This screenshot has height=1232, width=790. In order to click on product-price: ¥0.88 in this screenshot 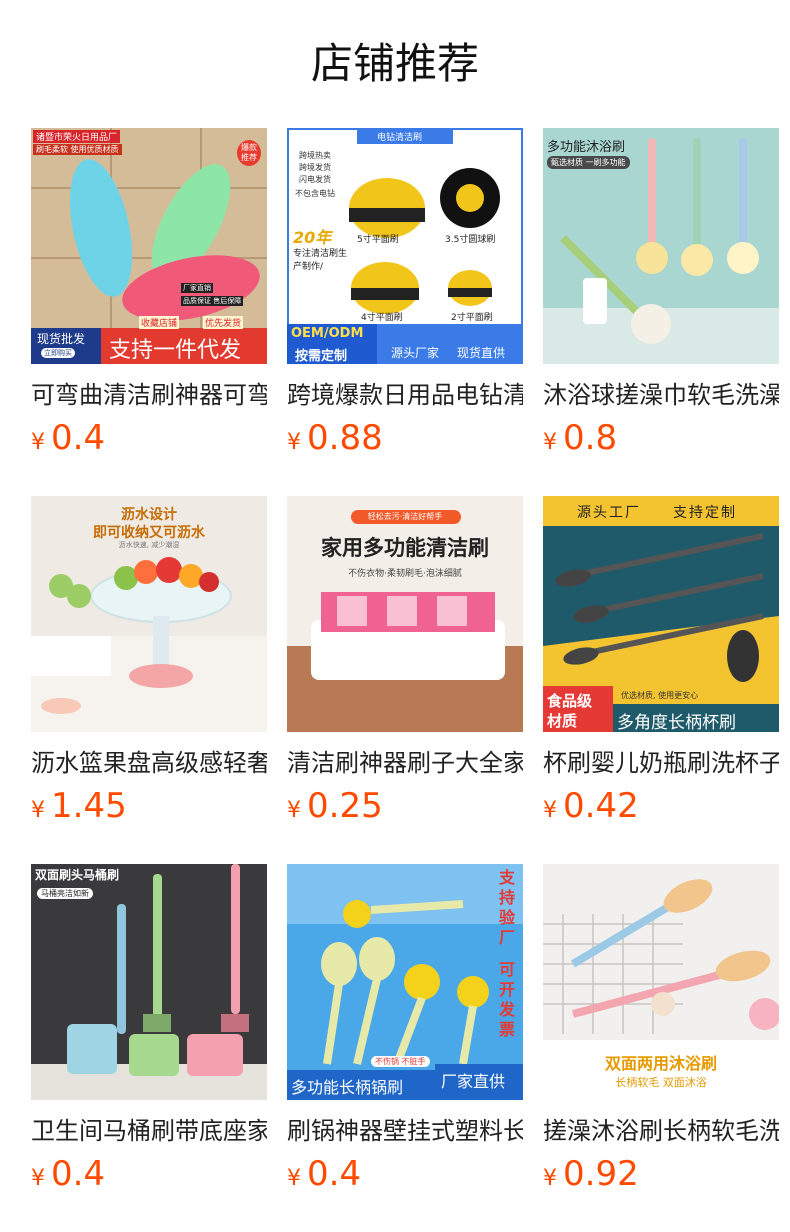, I will do `click(405, 441)`.